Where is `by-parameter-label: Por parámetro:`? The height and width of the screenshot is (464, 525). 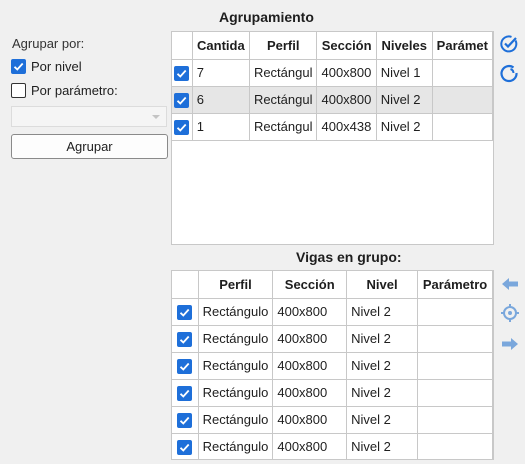
by-parameter-label: Por parámetro: is located at coordinates (74, 90).